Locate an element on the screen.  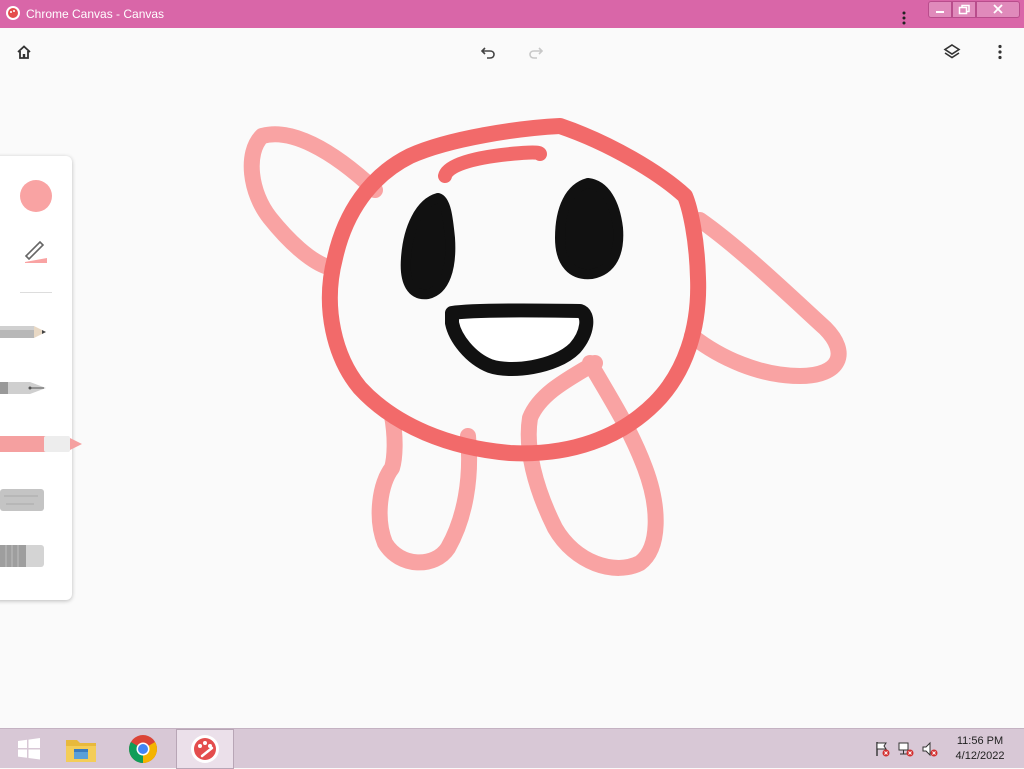
canvas-taskbar-button is located at coordinates (205, 749).